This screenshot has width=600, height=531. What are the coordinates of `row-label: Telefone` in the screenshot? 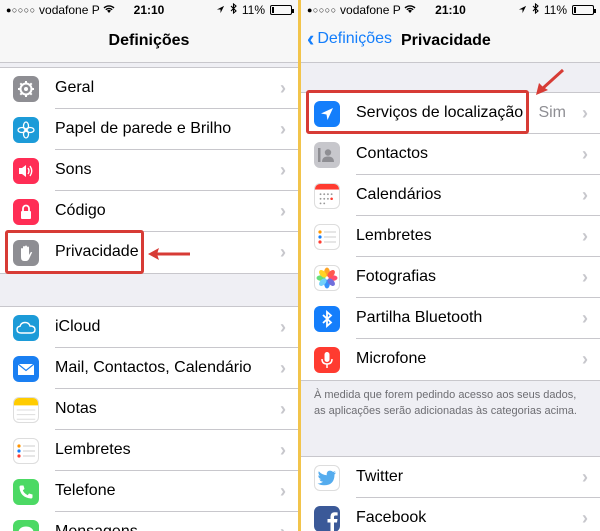 It's located at (85, 490).